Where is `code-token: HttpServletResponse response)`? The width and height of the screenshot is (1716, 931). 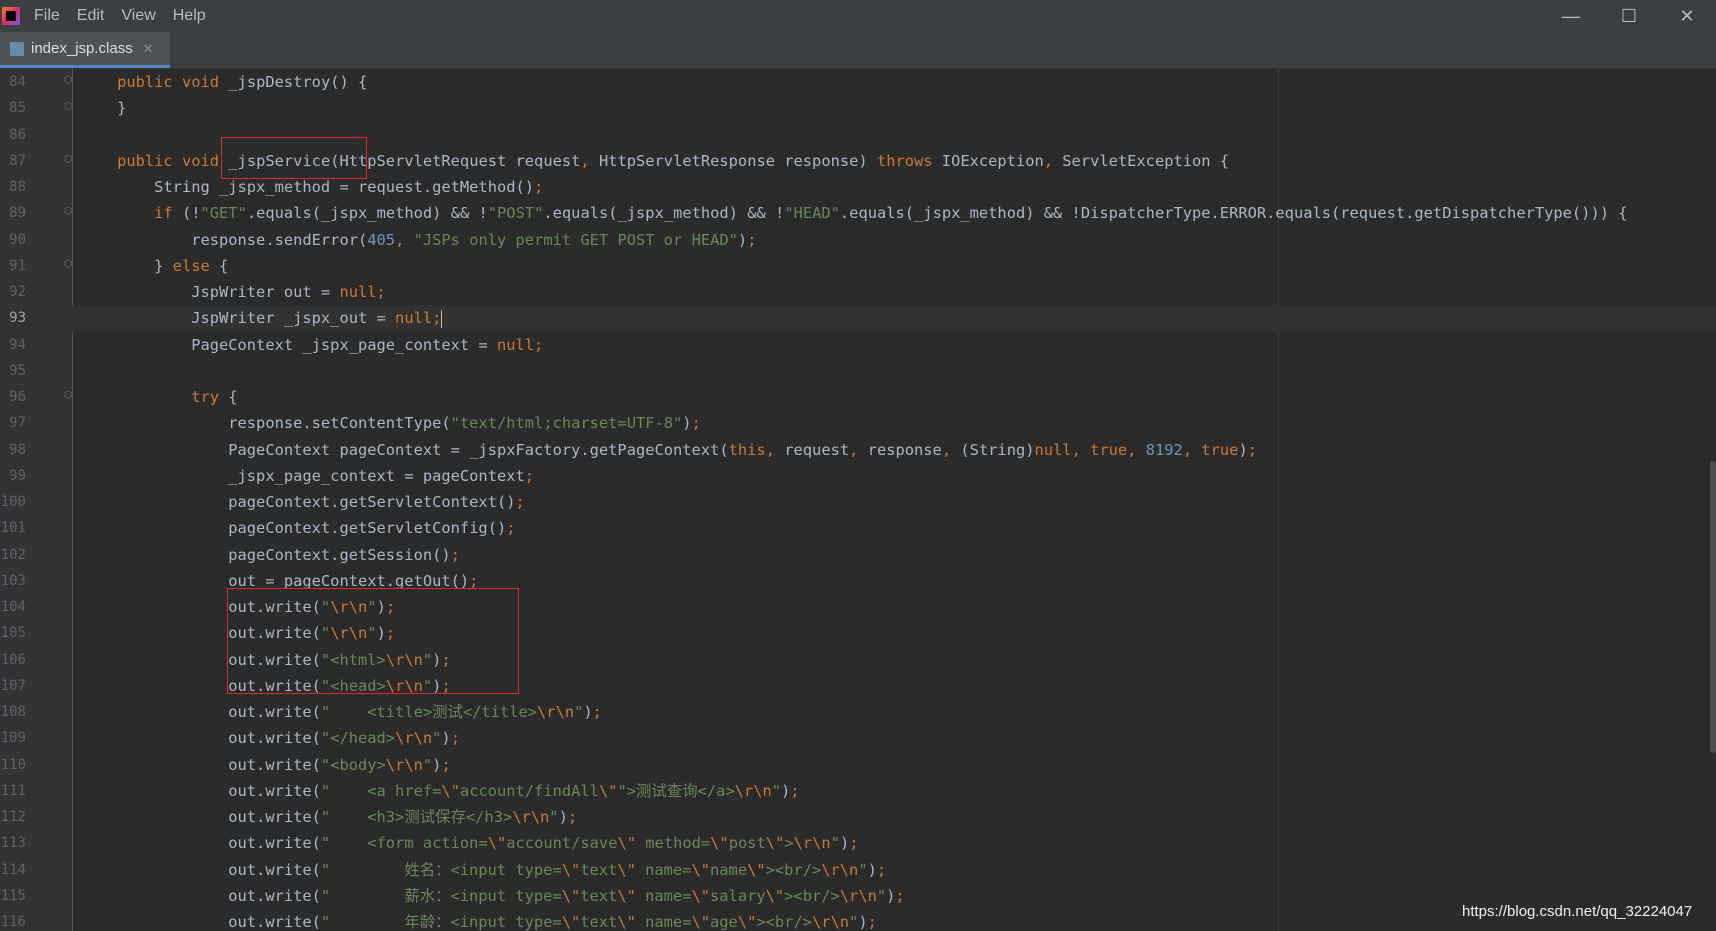 code-token: HttpServletResponse response) is located at coordinates (737, 160).